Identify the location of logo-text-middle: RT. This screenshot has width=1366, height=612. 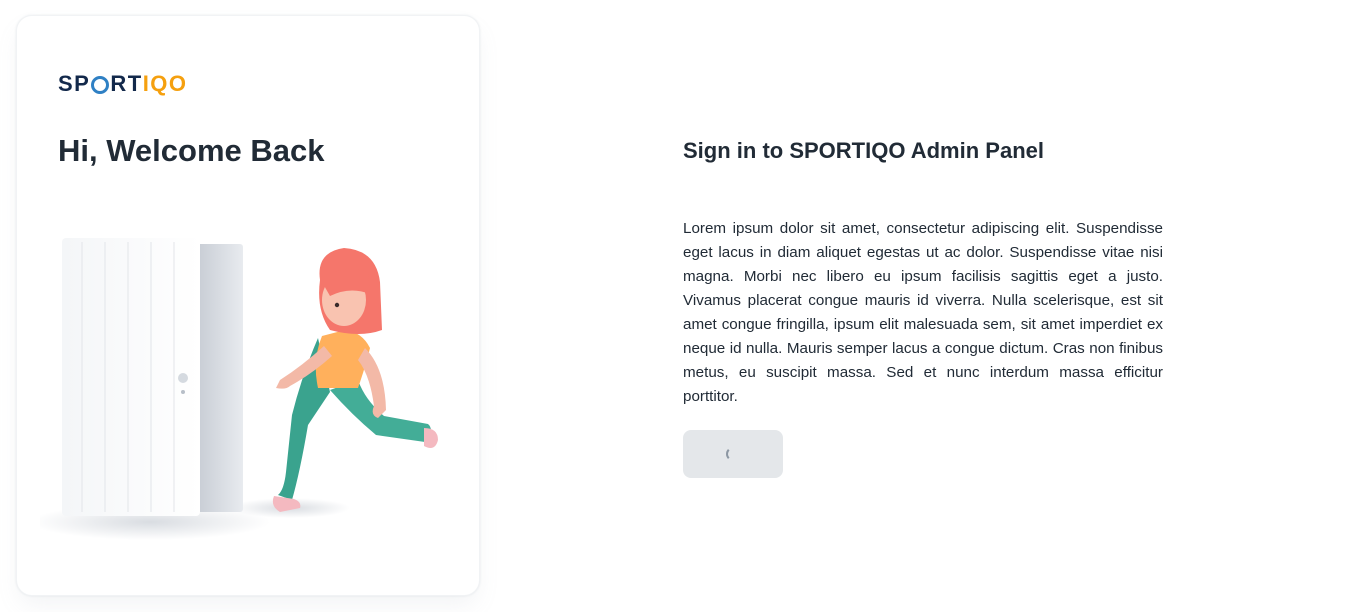
(126, 83).